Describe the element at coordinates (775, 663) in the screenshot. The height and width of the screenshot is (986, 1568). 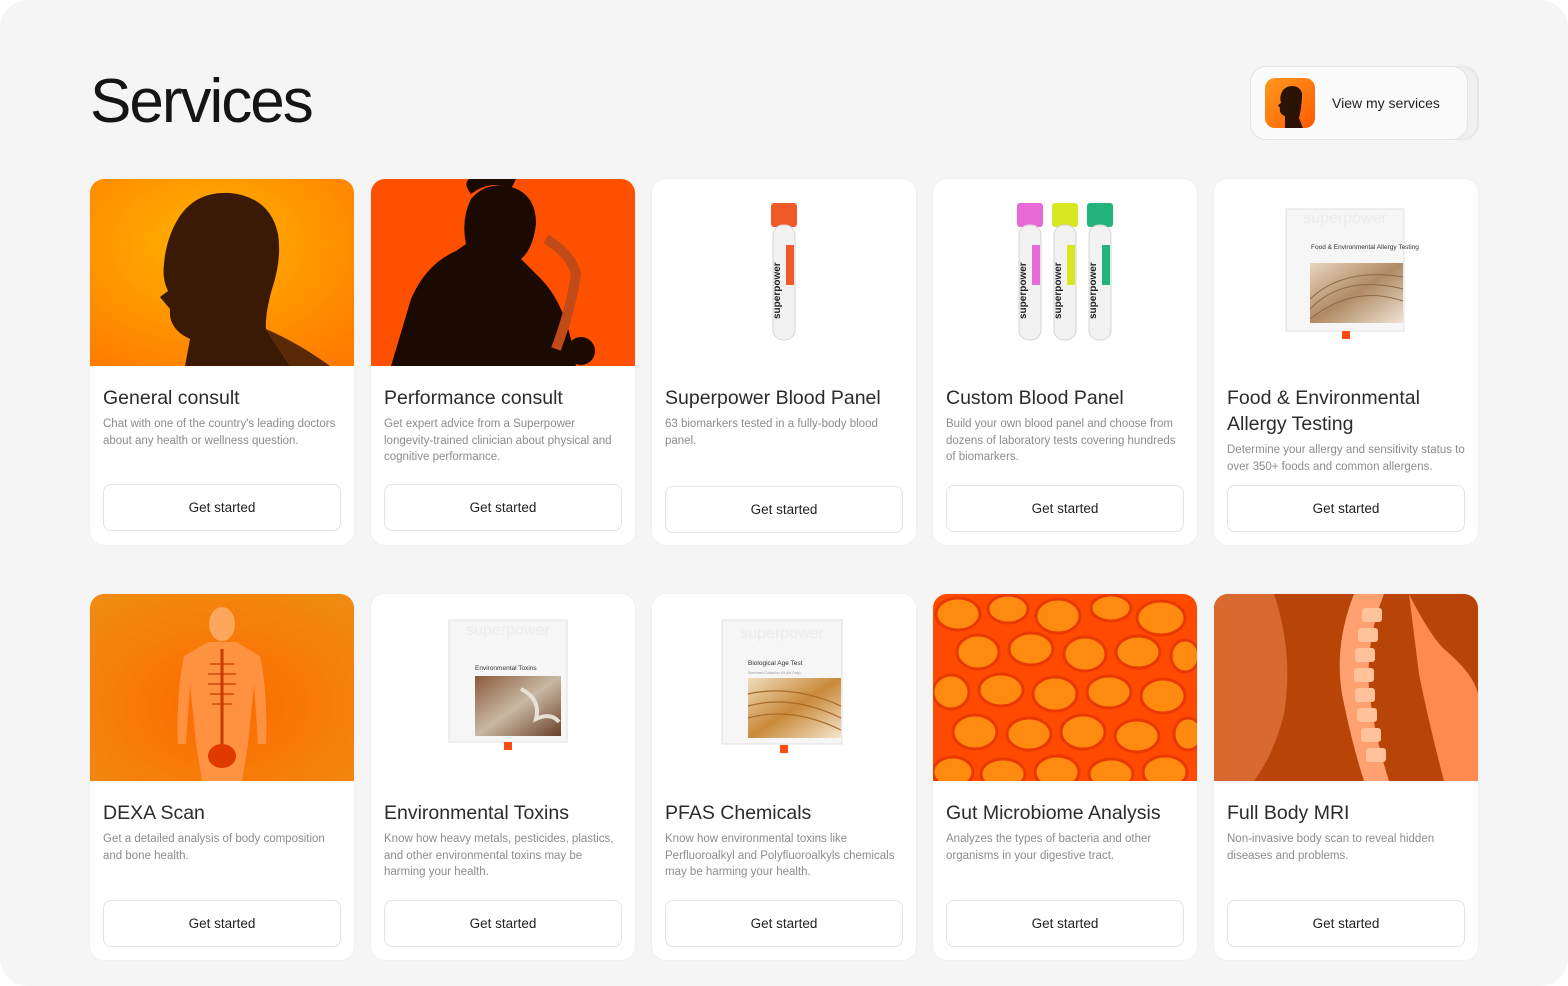
I see `box-label: Biological Age Test` at that location.